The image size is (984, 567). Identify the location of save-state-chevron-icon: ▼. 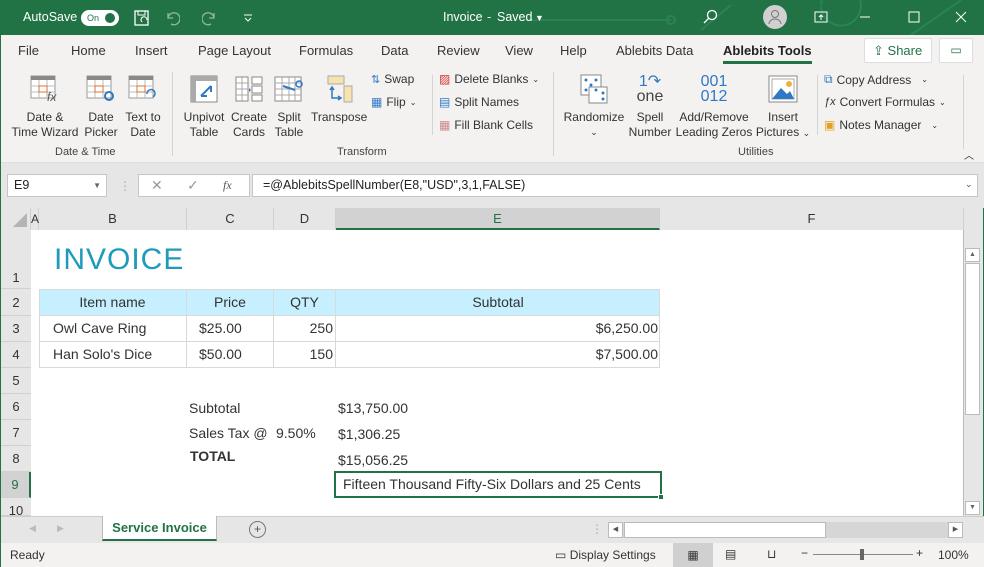
(539, 18).